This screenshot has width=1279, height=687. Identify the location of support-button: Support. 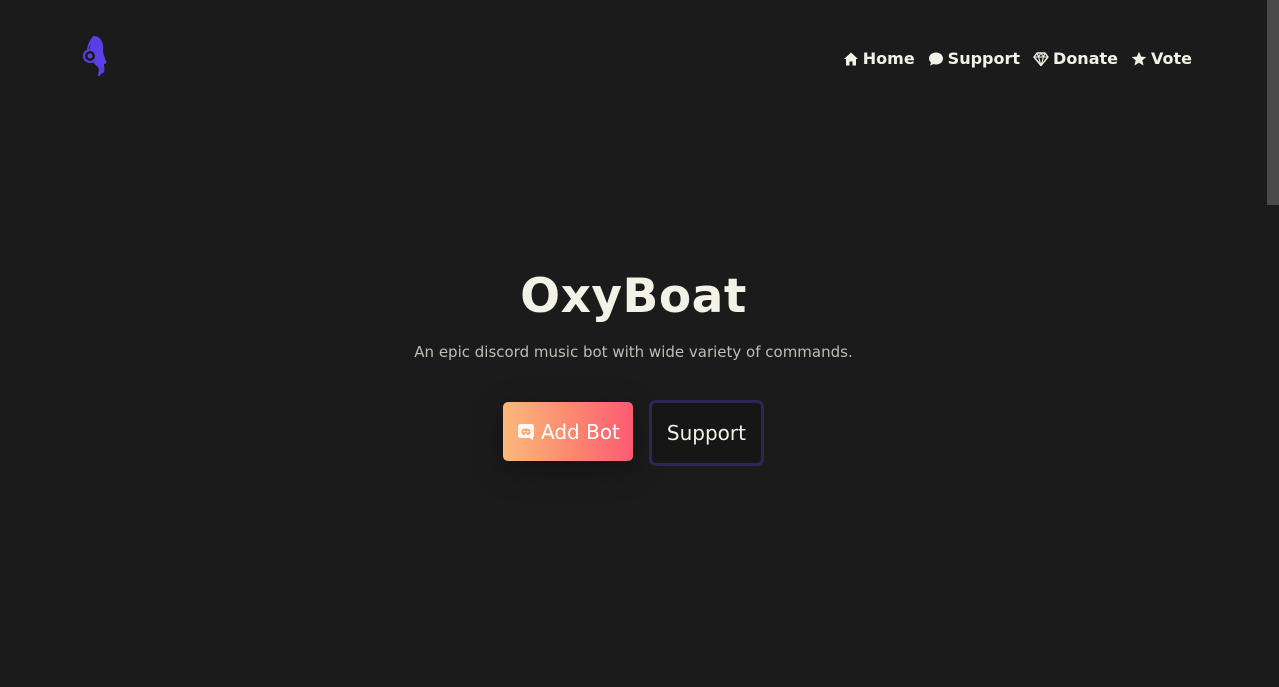
(706, 433).